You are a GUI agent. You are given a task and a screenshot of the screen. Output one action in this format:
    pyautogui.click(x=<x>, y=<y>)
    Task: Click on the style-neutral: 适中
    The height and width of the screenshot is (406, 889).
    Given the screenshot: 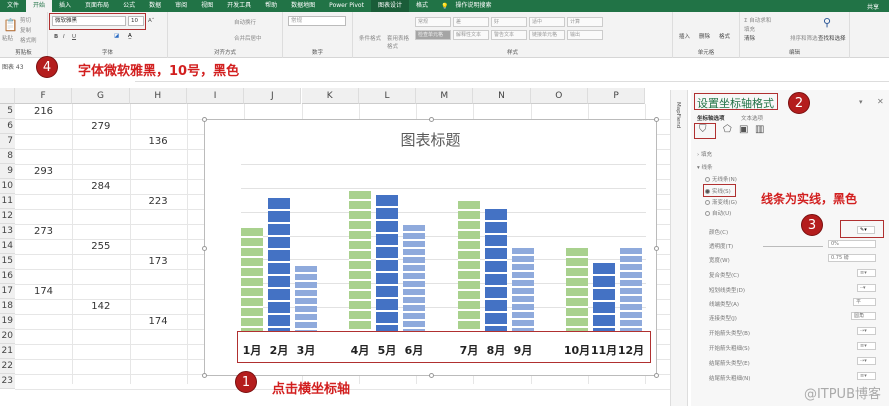 What is the action you would take?
    pyautogui.click(x=547, y=22)
    